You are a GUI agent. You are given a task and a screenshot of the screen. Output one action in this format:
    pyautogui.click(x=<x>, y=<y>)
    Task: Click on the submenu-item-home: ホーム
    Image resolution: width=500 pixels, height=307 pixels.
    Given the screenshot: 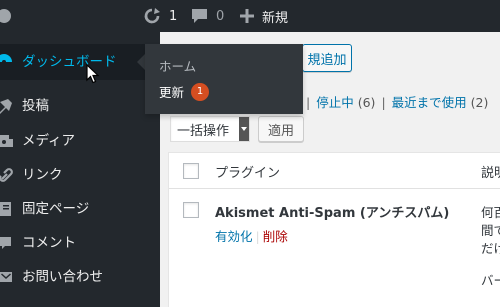 What is the action you would take?
    pyautogui.click(x=177, y=65)
    